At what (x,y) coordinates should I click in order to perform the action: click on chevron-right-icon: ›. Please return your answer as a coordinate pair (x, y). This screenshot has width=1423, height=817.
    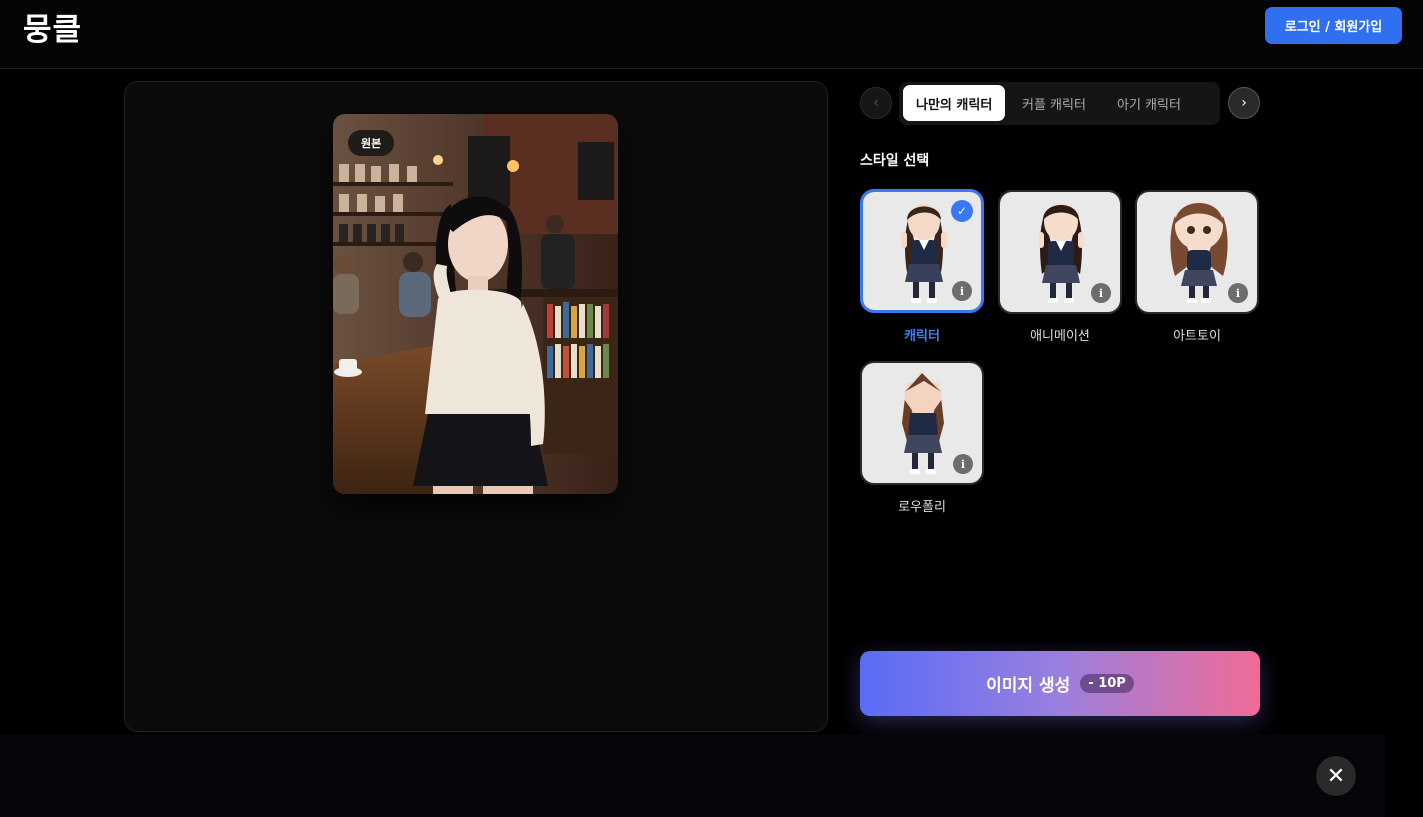
    Looking at the image, I should click on (1244, 103).